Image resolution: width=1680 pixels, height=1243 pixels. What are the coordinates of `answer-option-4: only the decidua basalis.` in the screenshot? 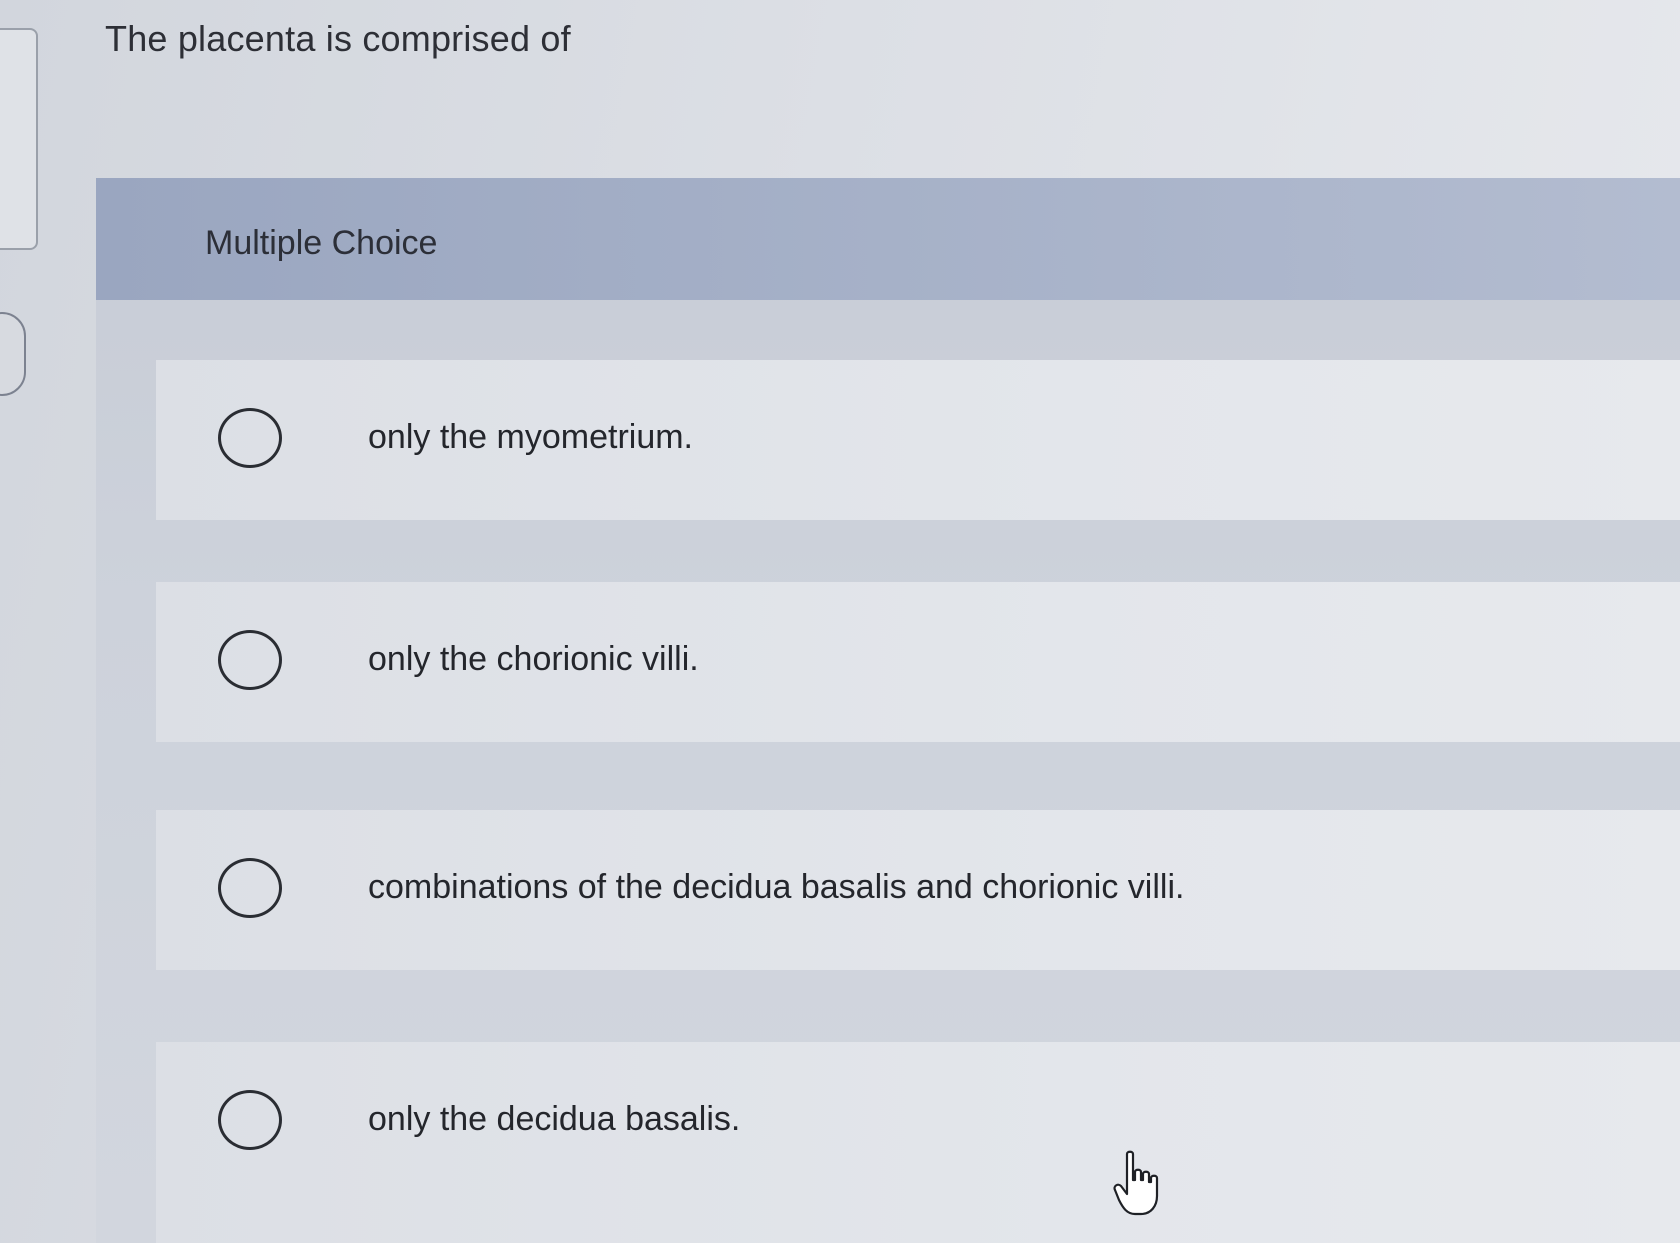 It's located at (918, 1142).